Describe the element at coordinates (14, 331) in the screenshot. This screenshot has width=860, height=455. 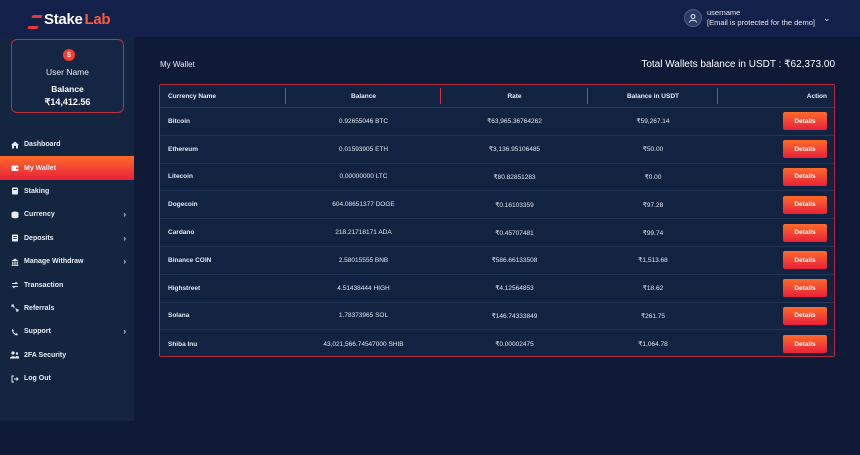
I see `support-icon` at that location.